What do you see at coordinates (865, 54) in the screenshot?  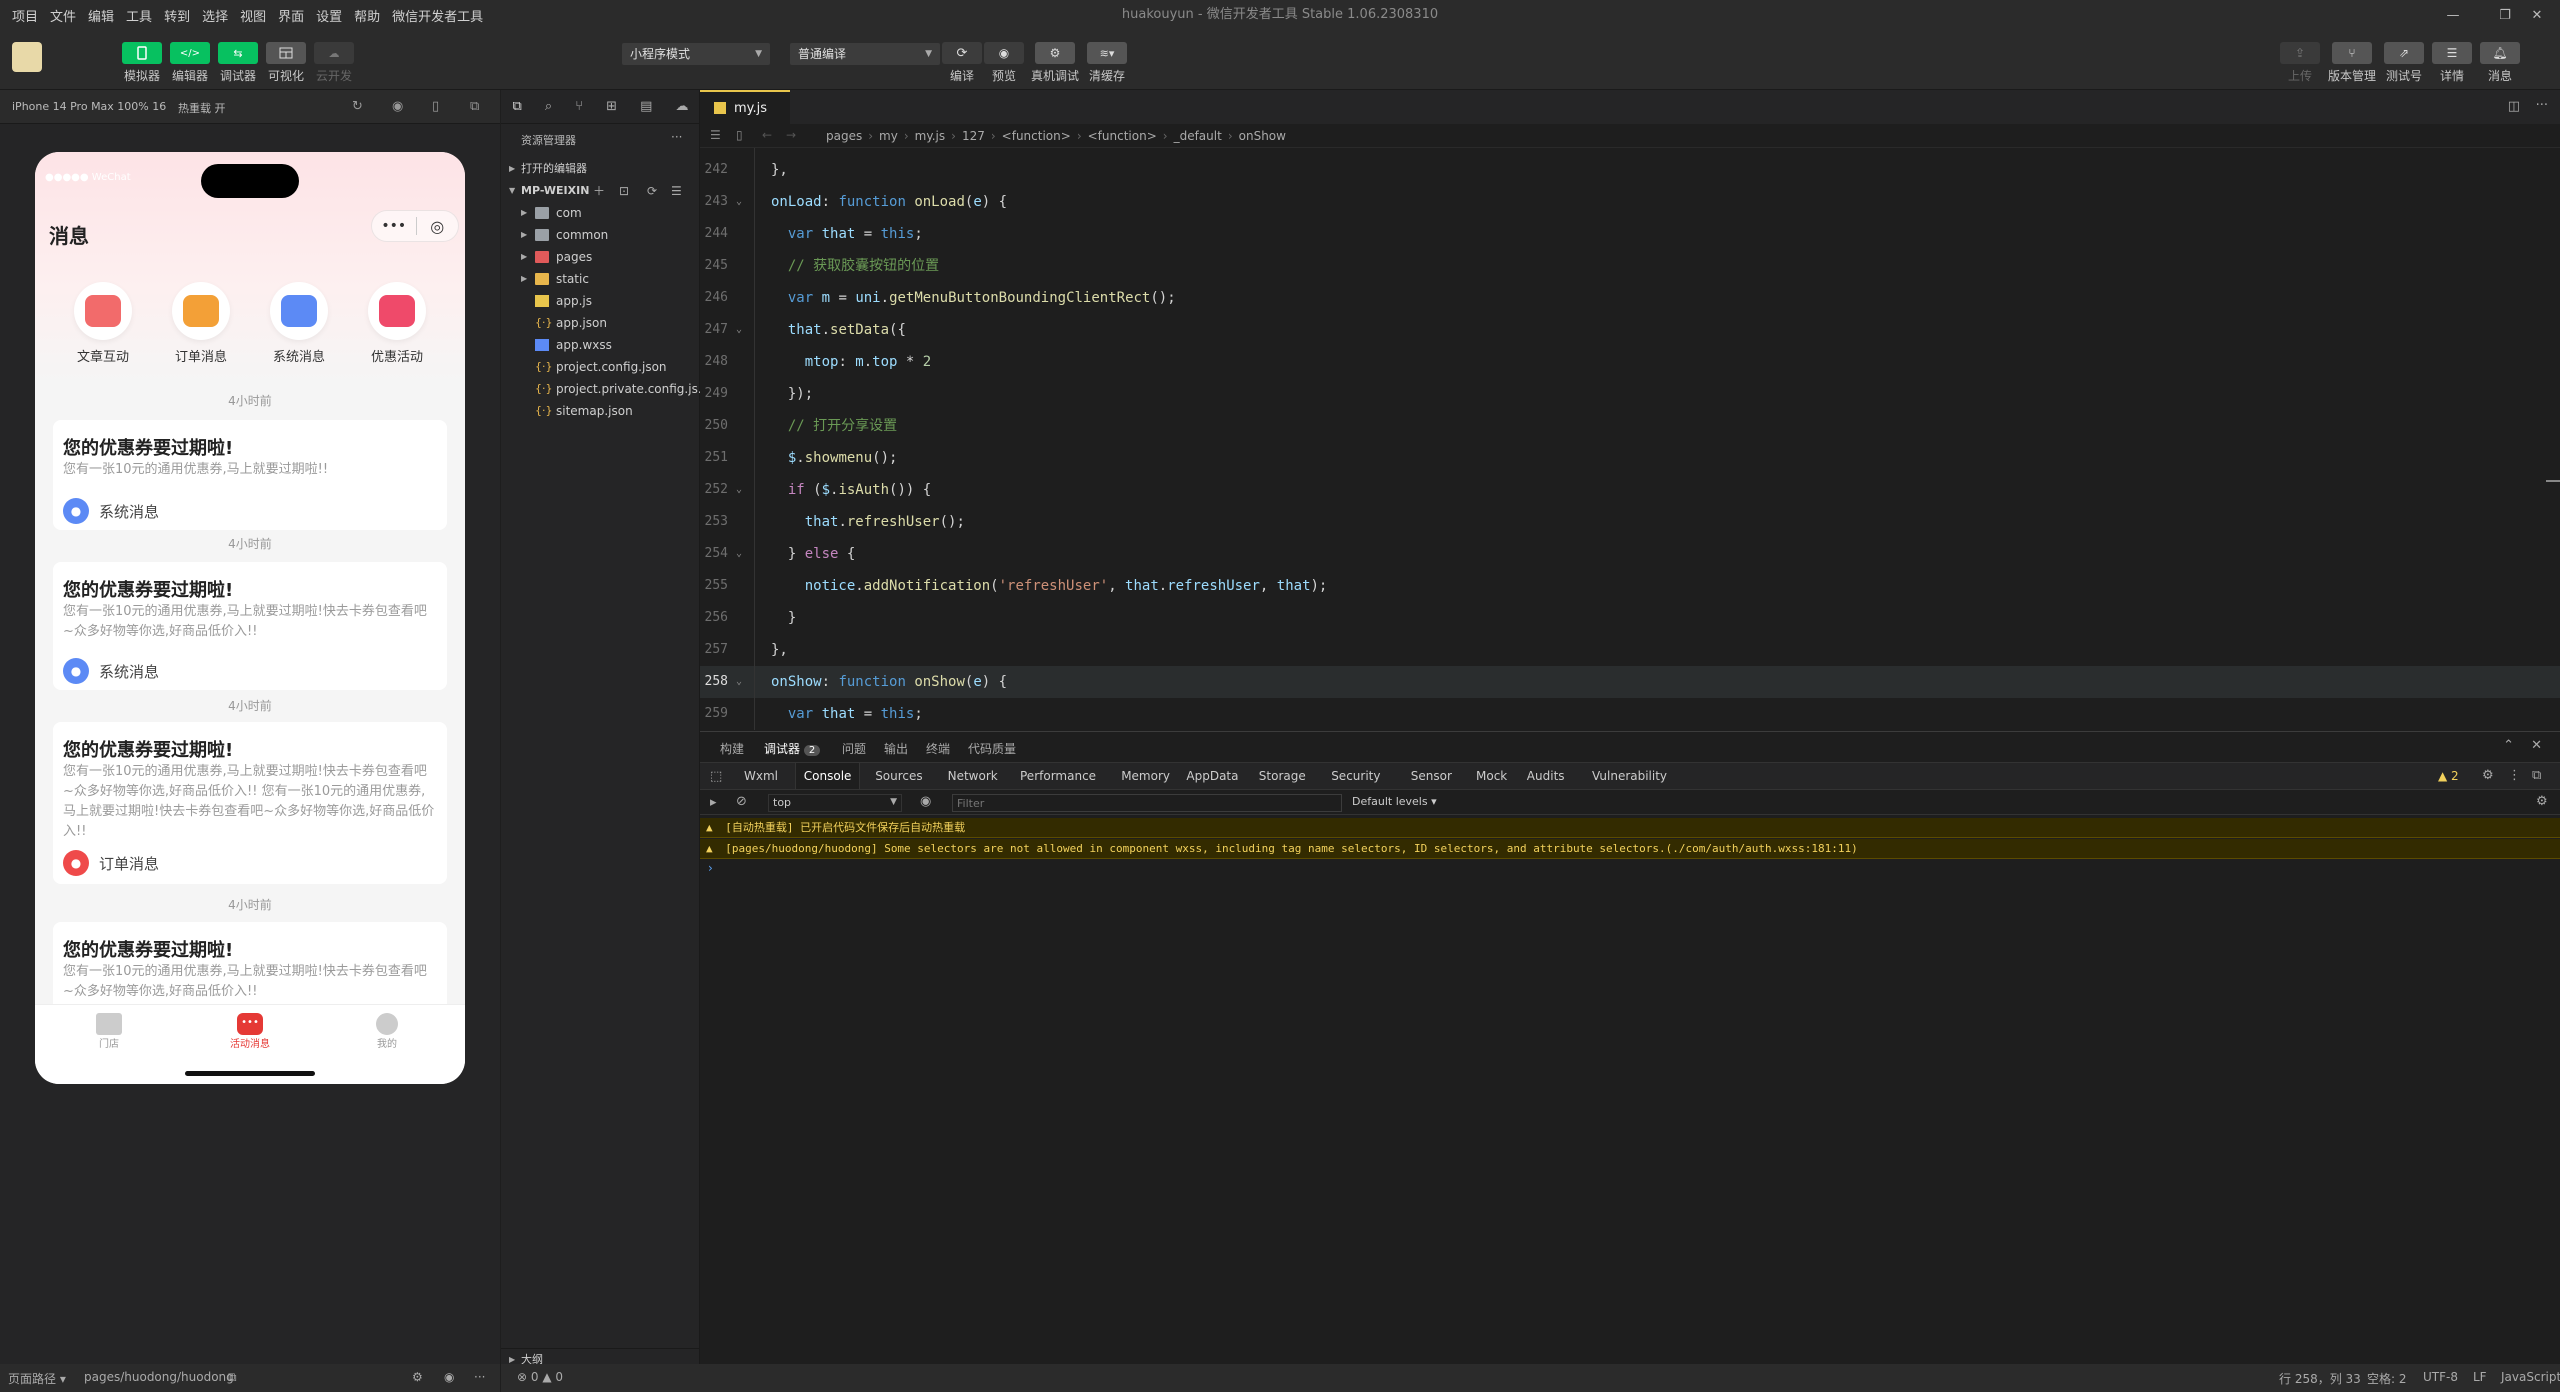 I see `compile-select: 普通编译 ▼` at bounding box center [865, 54].